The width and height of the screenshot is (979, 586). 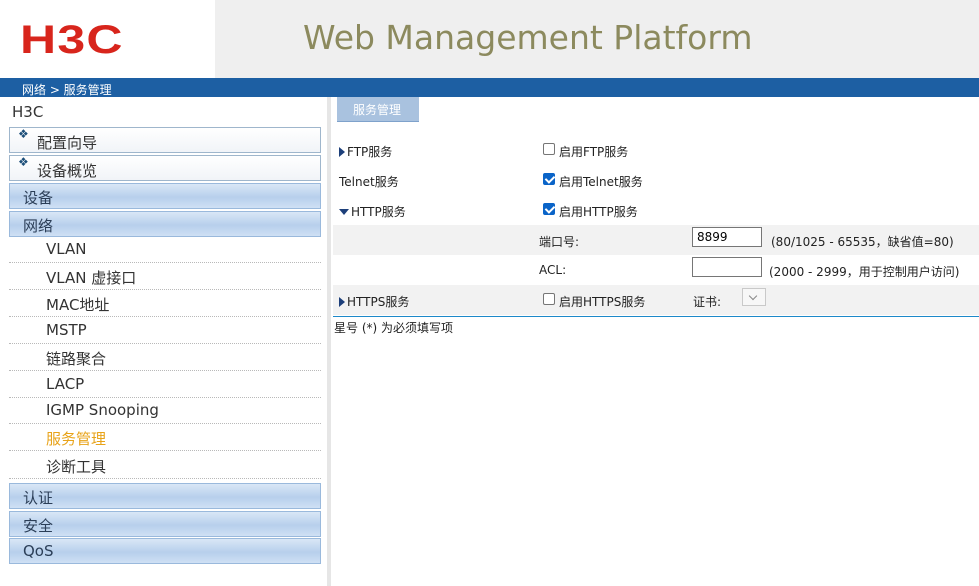 I want to click on required-note: 星号 (*) 为必须填写项, so click(x=393, y=328).